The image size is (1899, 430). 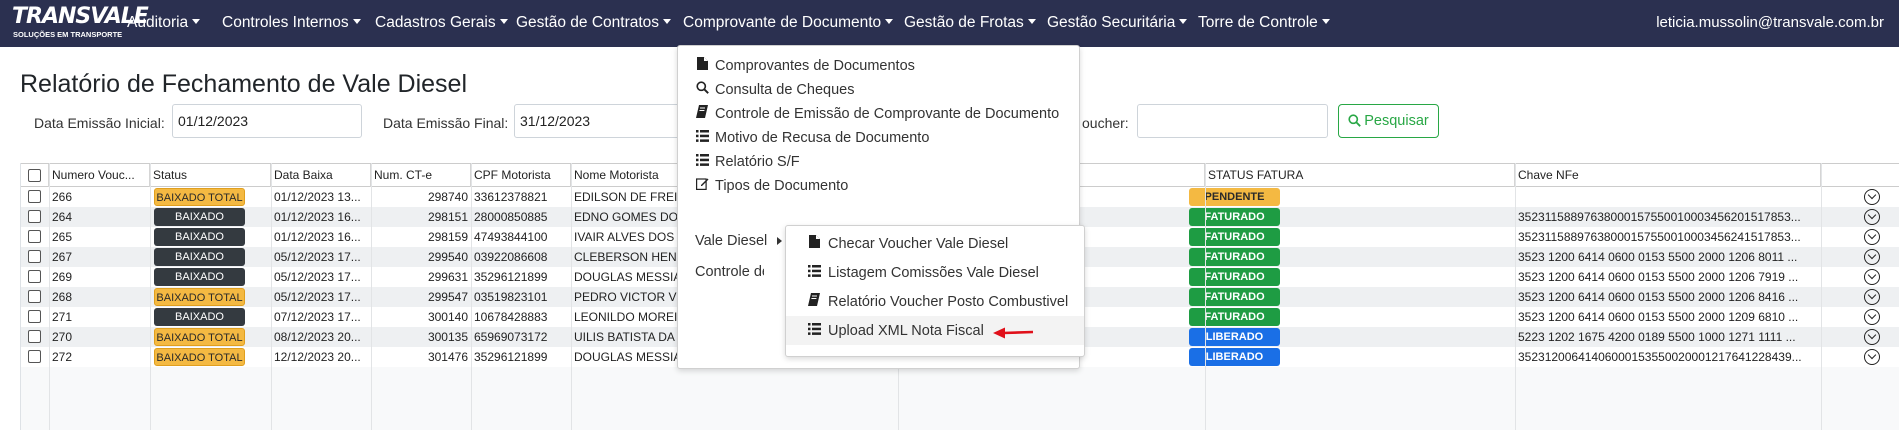 I want to click on cell-chave-nfe, so click(x=1668, y=197).